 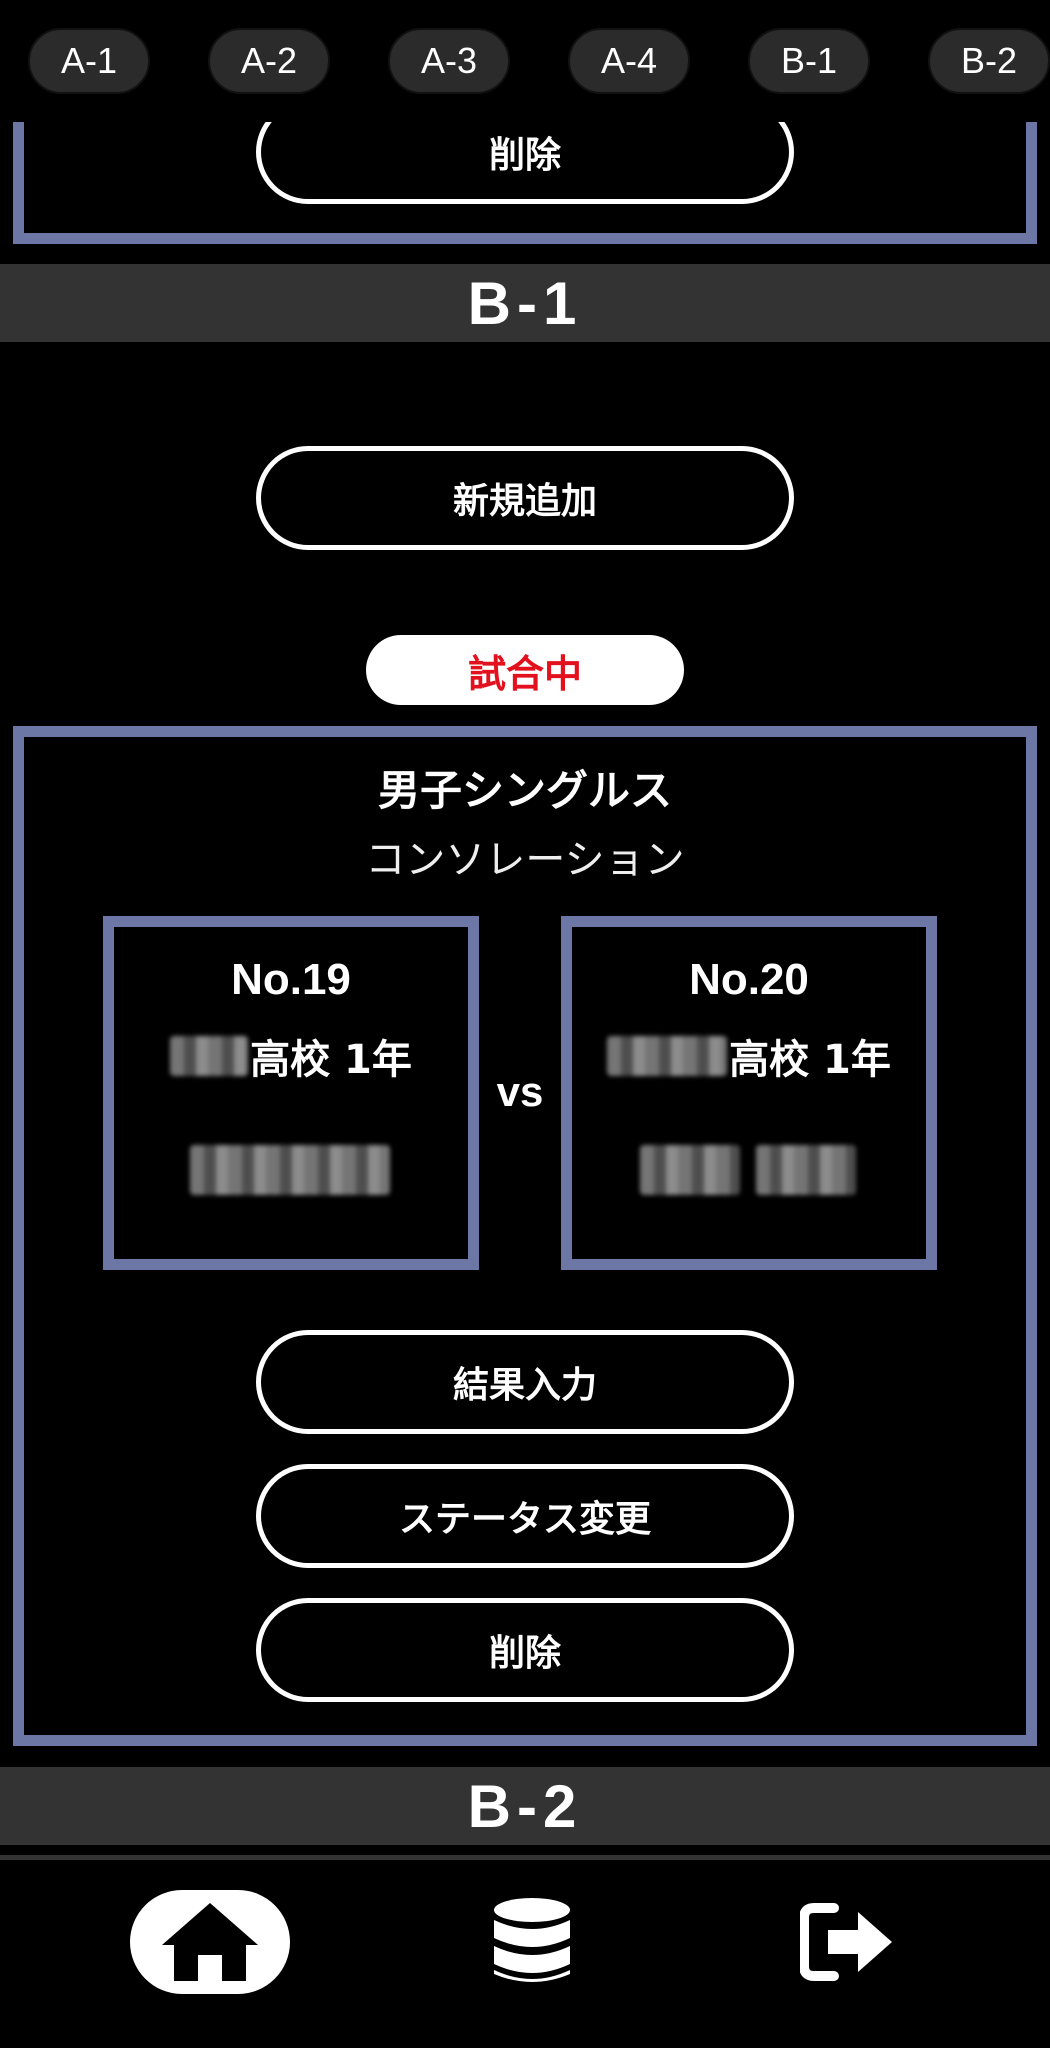 I want to click on court-tab-b2: B-2, so click(x=989, y=61).